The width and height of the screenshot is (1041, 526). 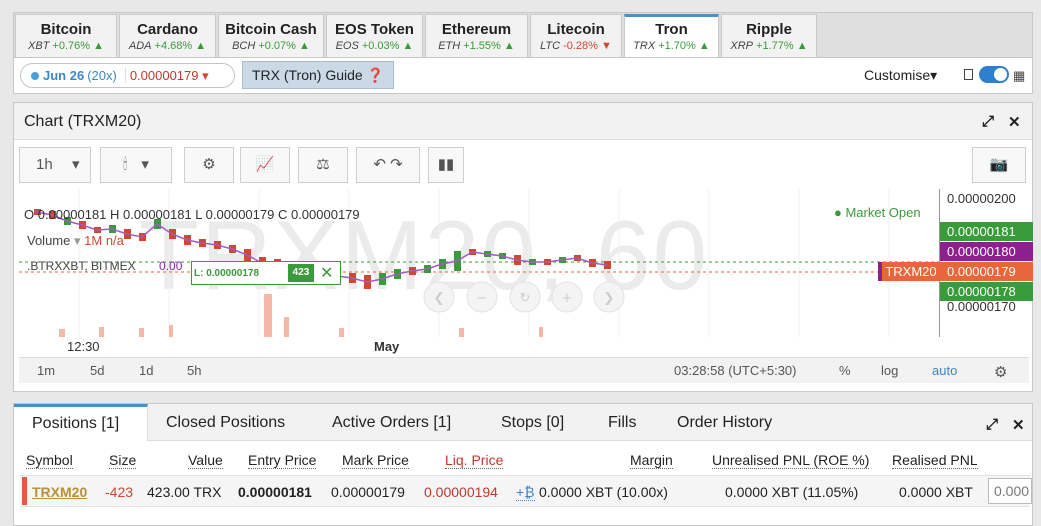 What do you see at coordinates (525, 298) in the screenshot?
I see `chart-nav-icon: ↻` at bounding box center [525, 298].